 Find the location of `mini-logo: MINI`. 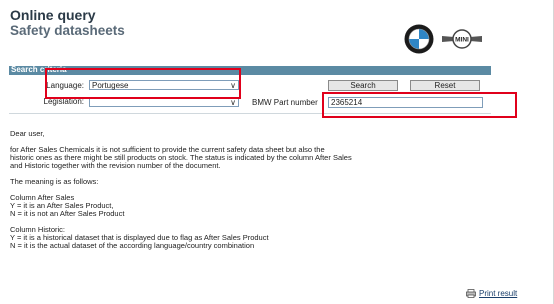

mini-logo: MINI is located at coordinates (462, 39).